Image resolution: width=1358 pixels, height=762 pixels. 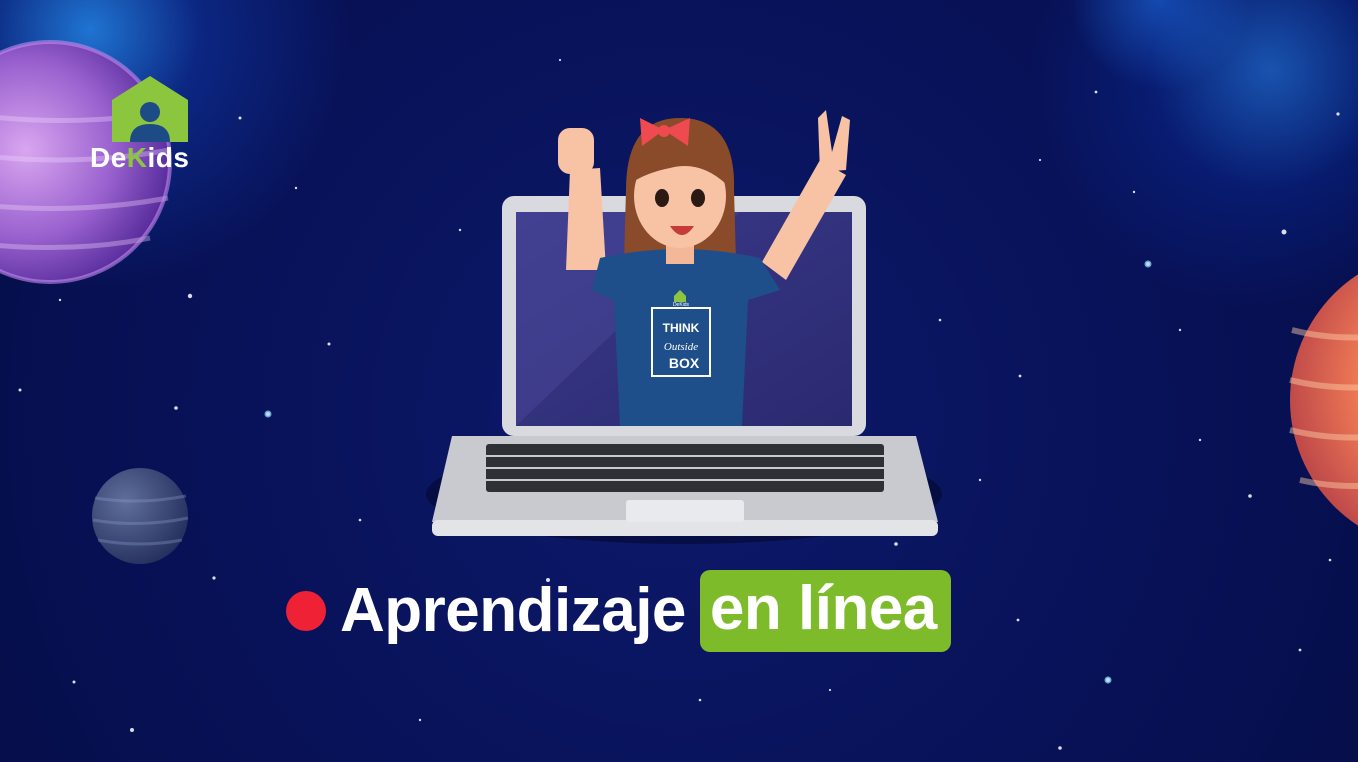 I want to click on headline-highlight: en línea, so click(x=825, y=611).